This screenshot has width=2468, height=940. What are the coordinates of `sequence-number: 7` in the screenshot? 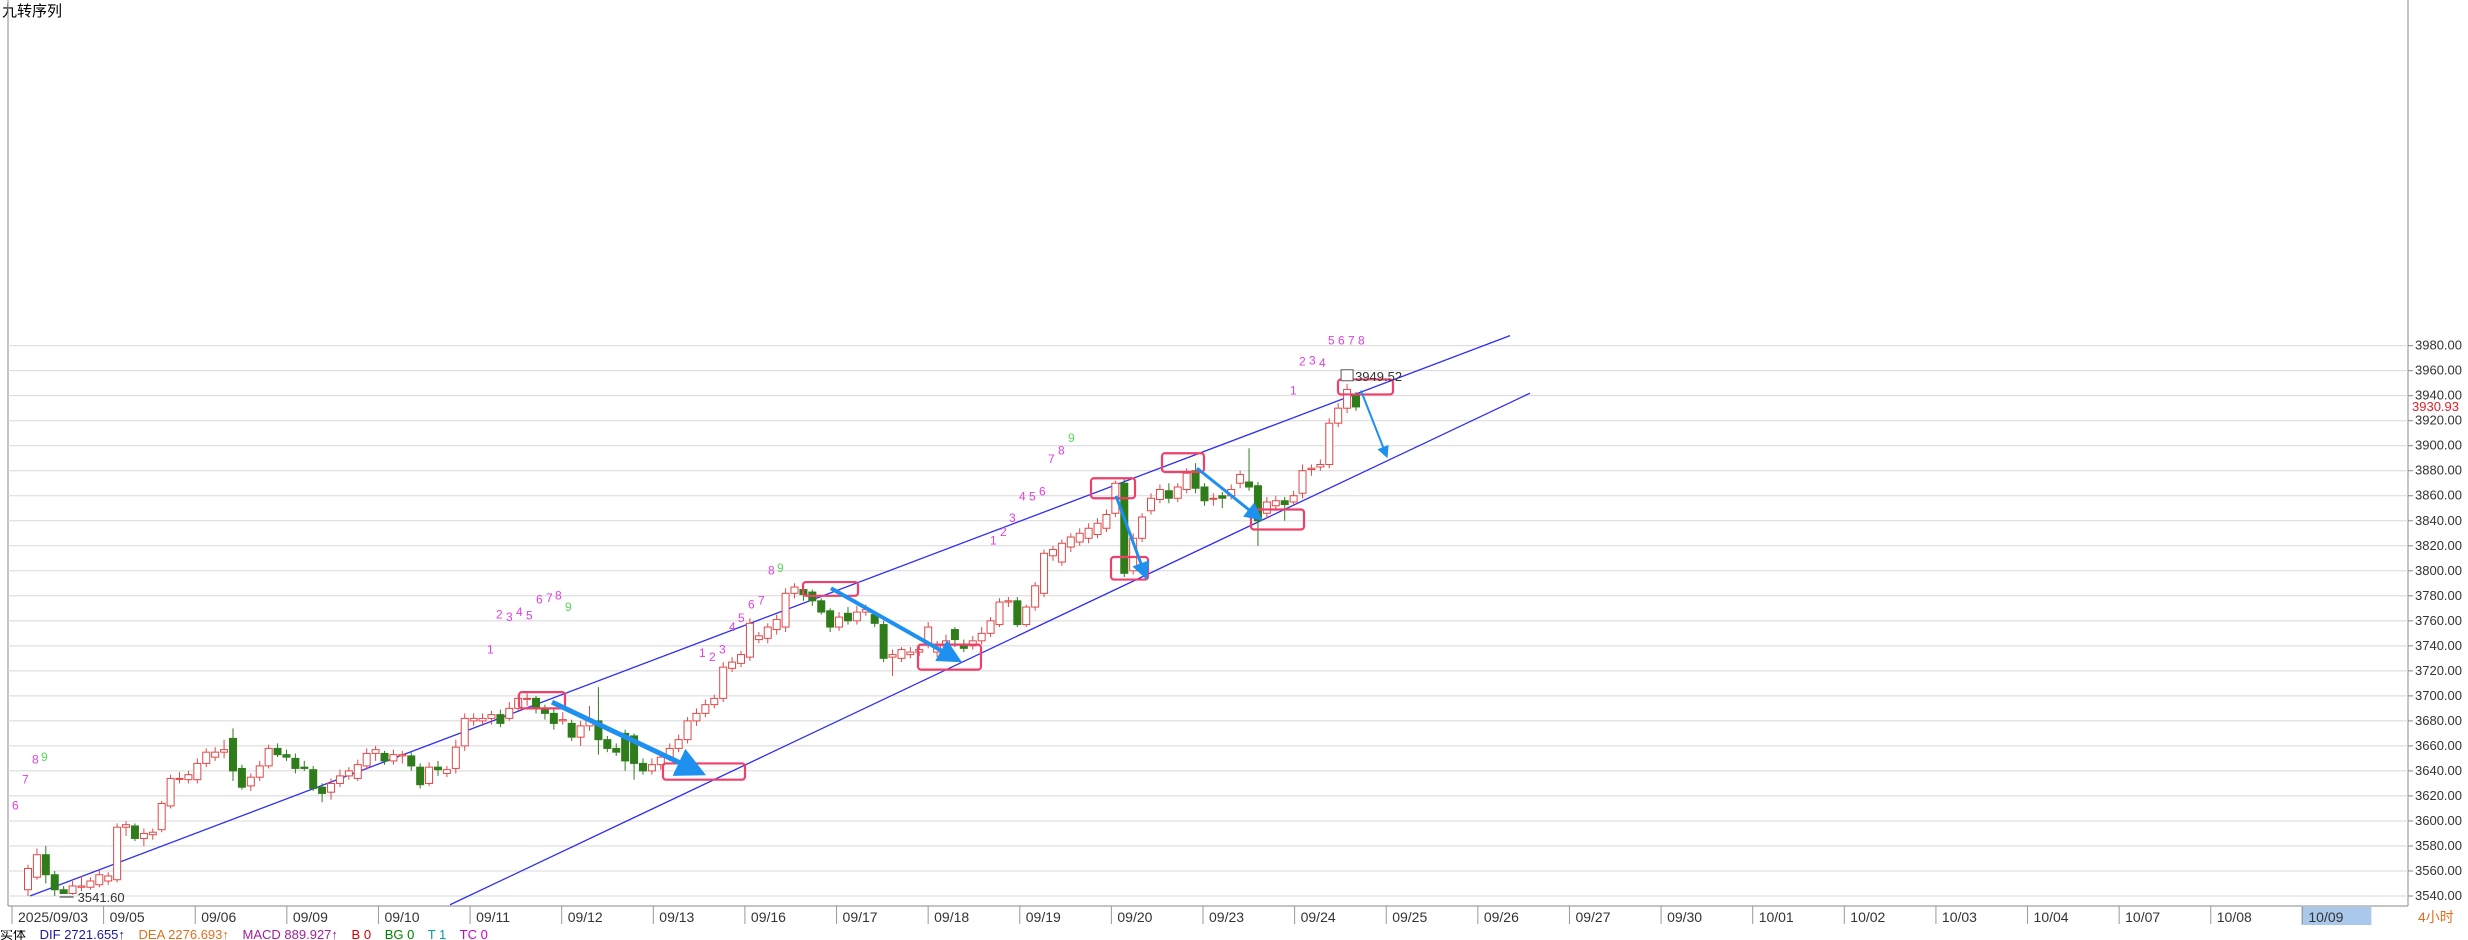 It's located at (1351, 340).